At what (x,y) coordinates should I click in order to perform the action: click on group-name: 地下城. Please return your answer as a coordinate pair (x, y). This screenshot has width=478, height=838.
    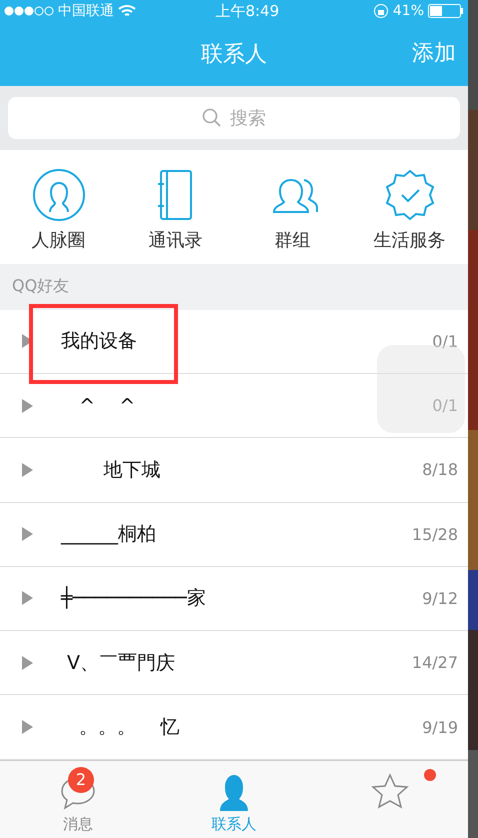
    Looking at the image, I should click on (132, 470).